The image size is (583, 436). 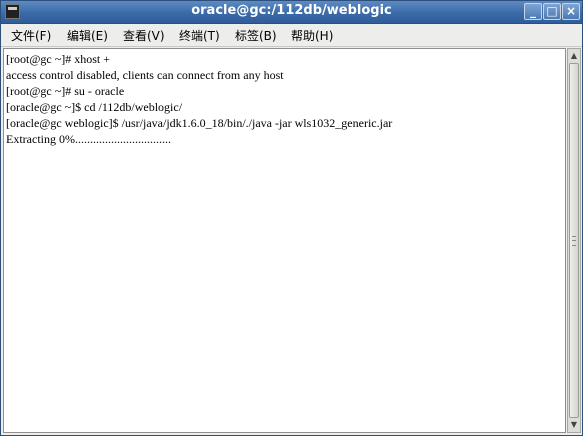 I want to click on menu-bar: 文件(F) 编辑(E) 查看(V) 终端(T) 标签(B) 帮助(H), so click(x=291, y=35).